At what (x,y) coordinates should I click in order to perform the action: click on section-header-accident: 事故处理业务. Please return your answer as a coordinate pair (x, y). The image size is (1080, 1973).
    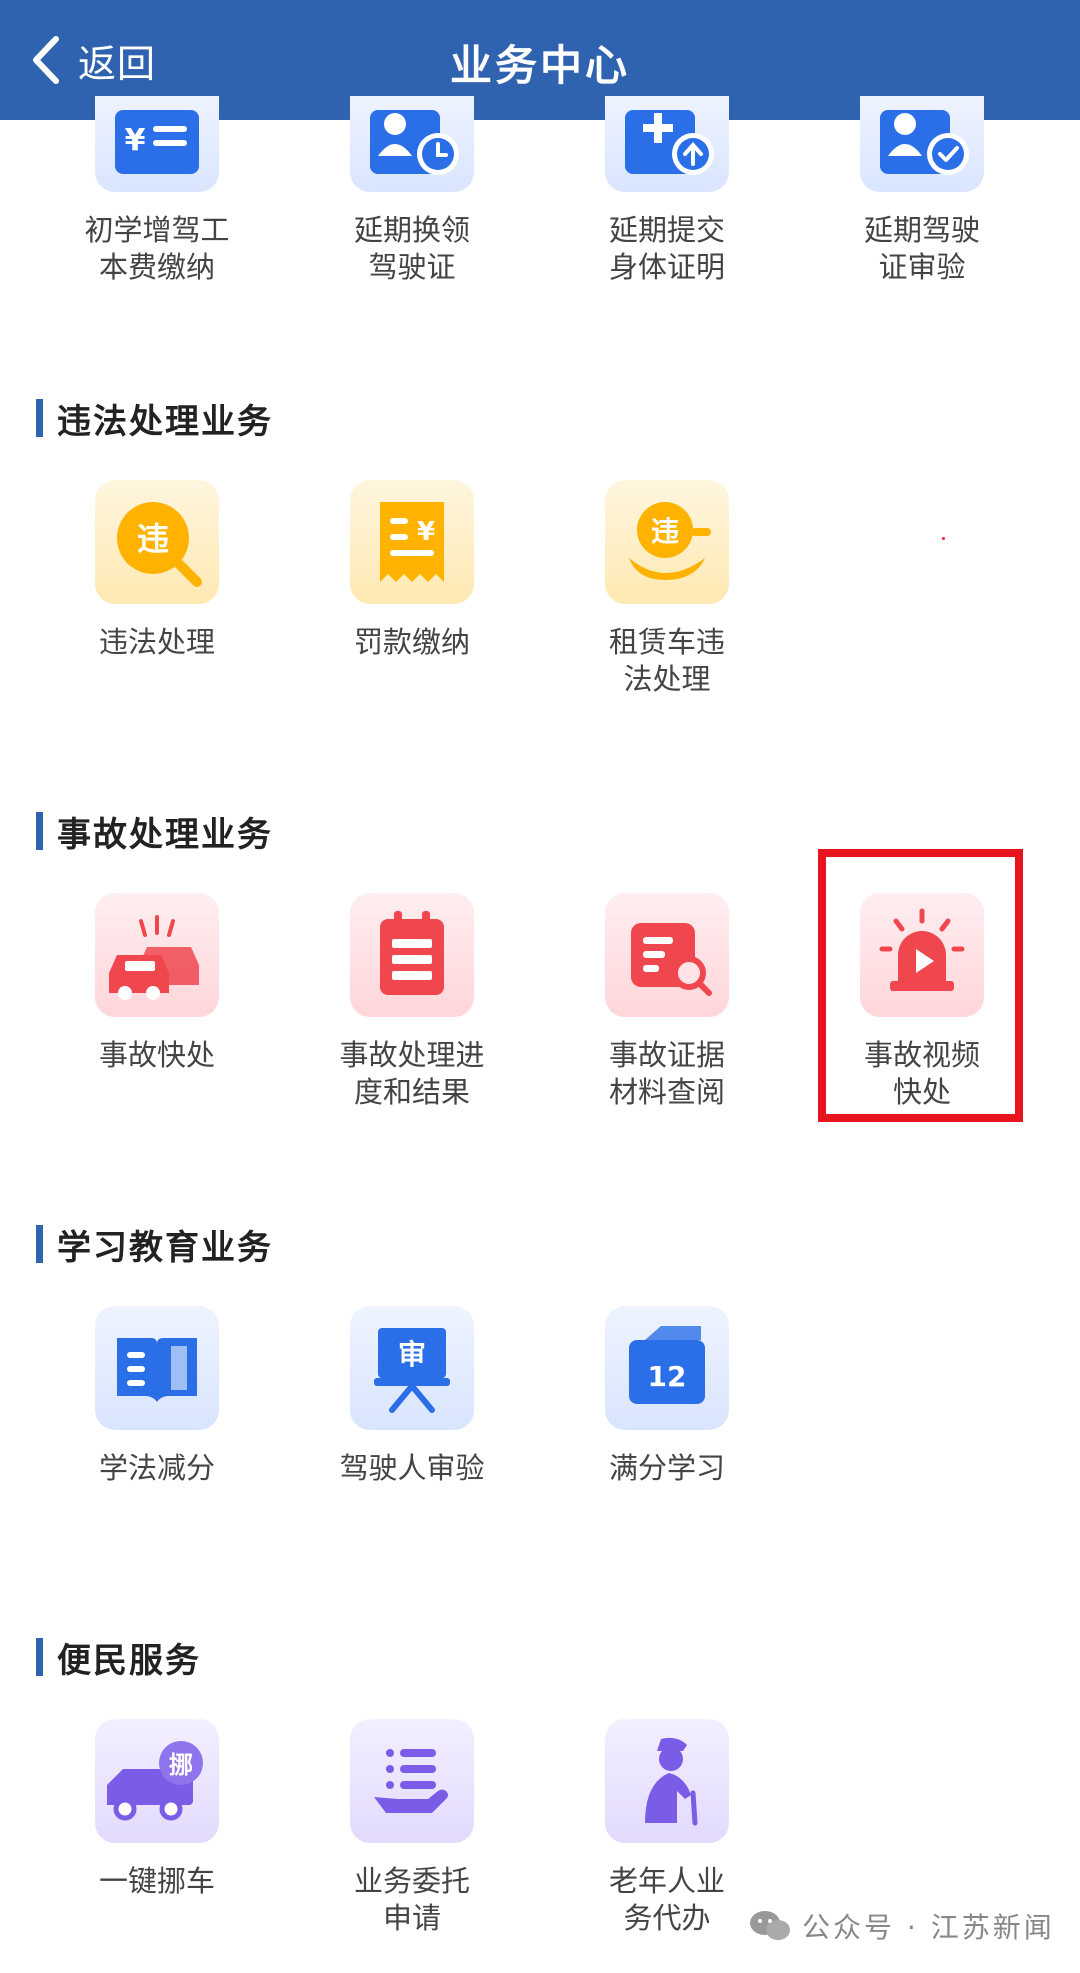
    Looking at the image, I should click on (154, 833).